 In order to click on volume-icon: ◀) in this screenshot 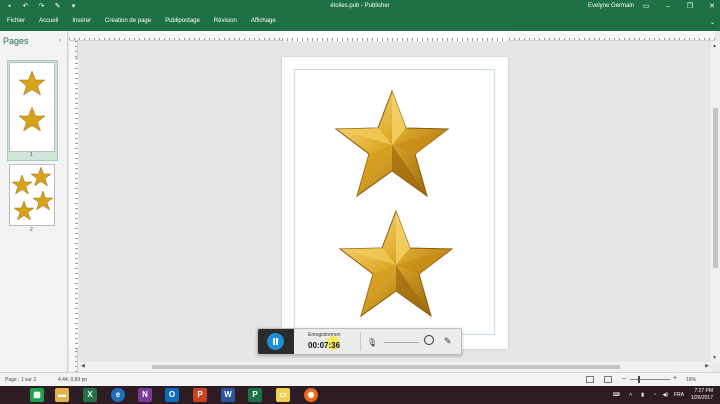, I will do `click(665, 395)`.